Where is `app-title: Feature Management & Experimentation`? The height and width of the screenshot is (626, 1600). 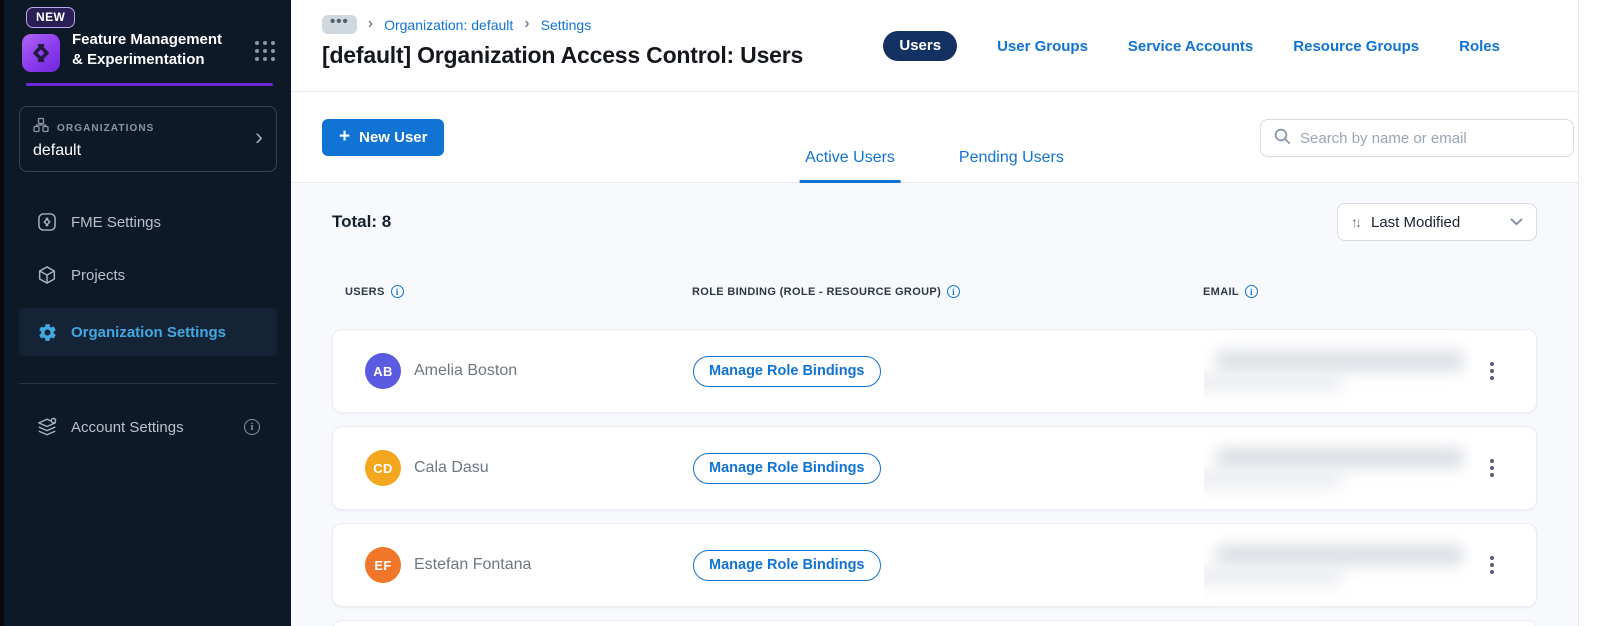 app-title: Feature Management & Experimentation is located at coordinates (147, 50).